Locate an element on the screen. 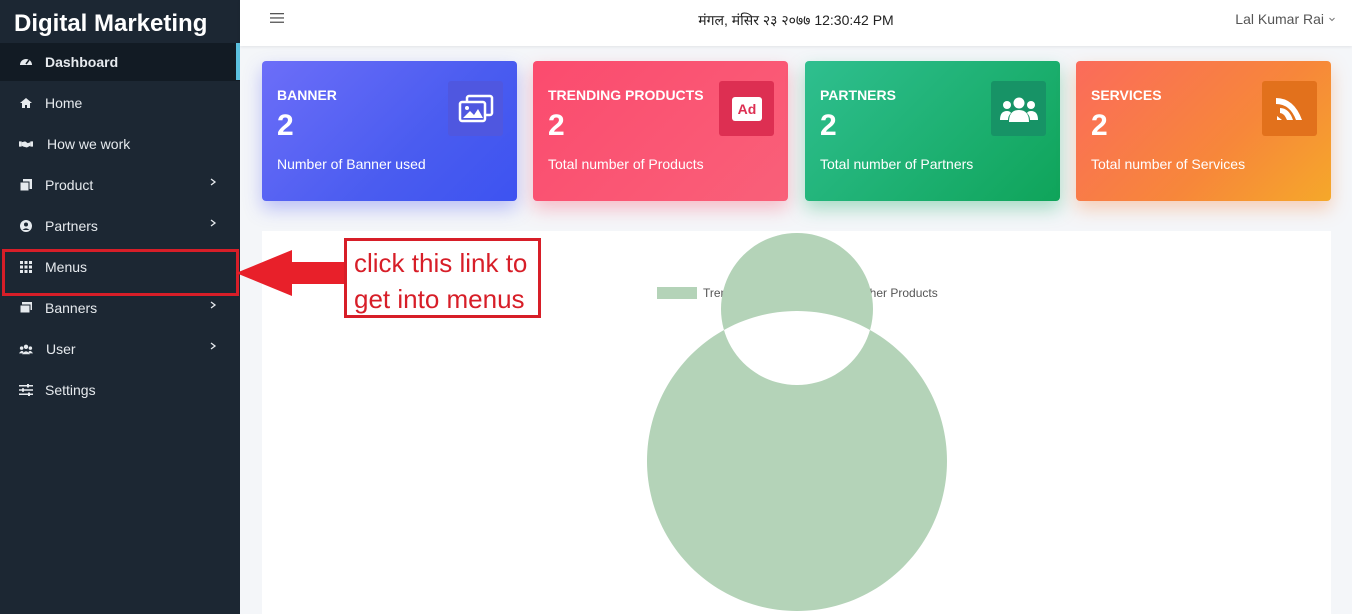 Image resolution: width=1352 pixels, height=614 pixels. sidebar-item-label: Dashboard is located at coordinates (82, 62).